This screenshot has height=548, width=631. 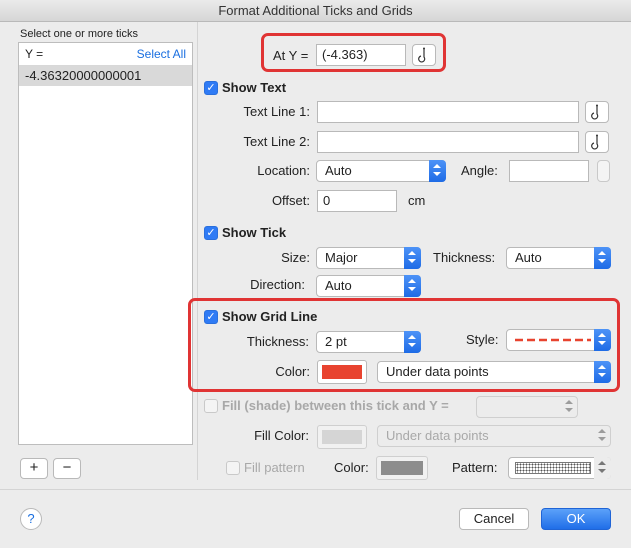 What do you see at coordinates (368, 258) in the screenshot?
I see `tick-size-popup: Major` at bounding box center [368, 258].